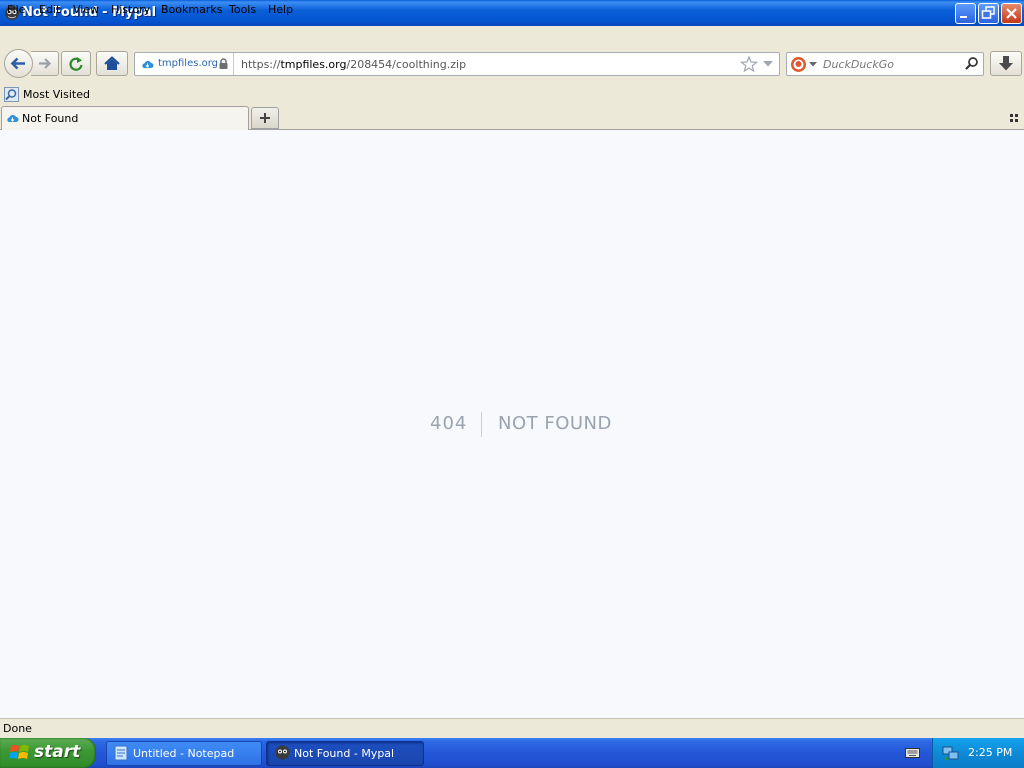  What do you see at coordinates (50, 118) in the screenshot?
I see `tab-label: Not Found` at bounding box center [50, 118].